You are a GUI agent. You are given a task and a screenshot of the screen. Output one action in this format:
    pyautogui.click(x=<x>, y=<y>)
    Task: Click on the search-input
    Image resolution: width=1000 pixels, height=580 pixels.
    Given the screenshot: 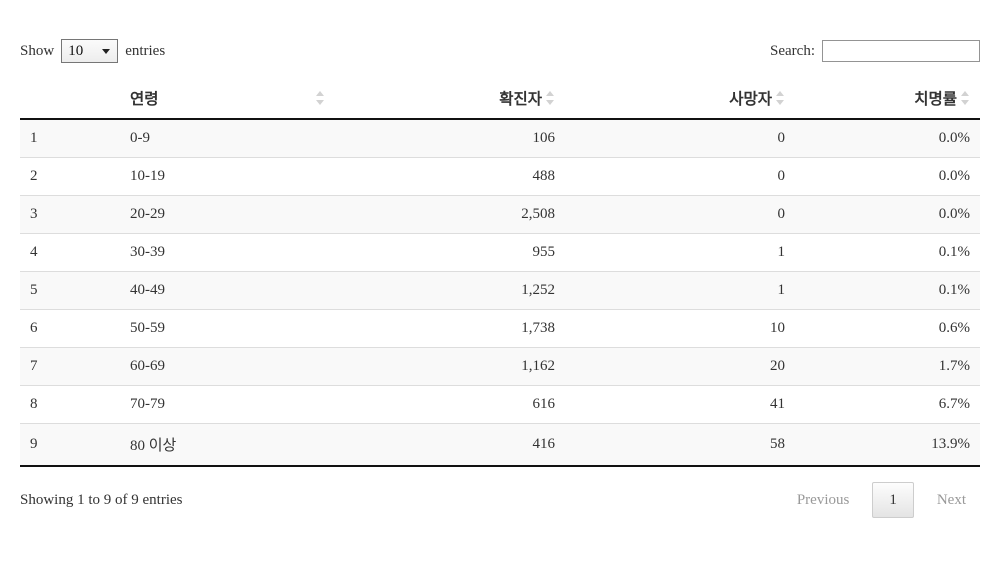 What is the action you would take?
    pyautogui.click(x=901, y=51)
    